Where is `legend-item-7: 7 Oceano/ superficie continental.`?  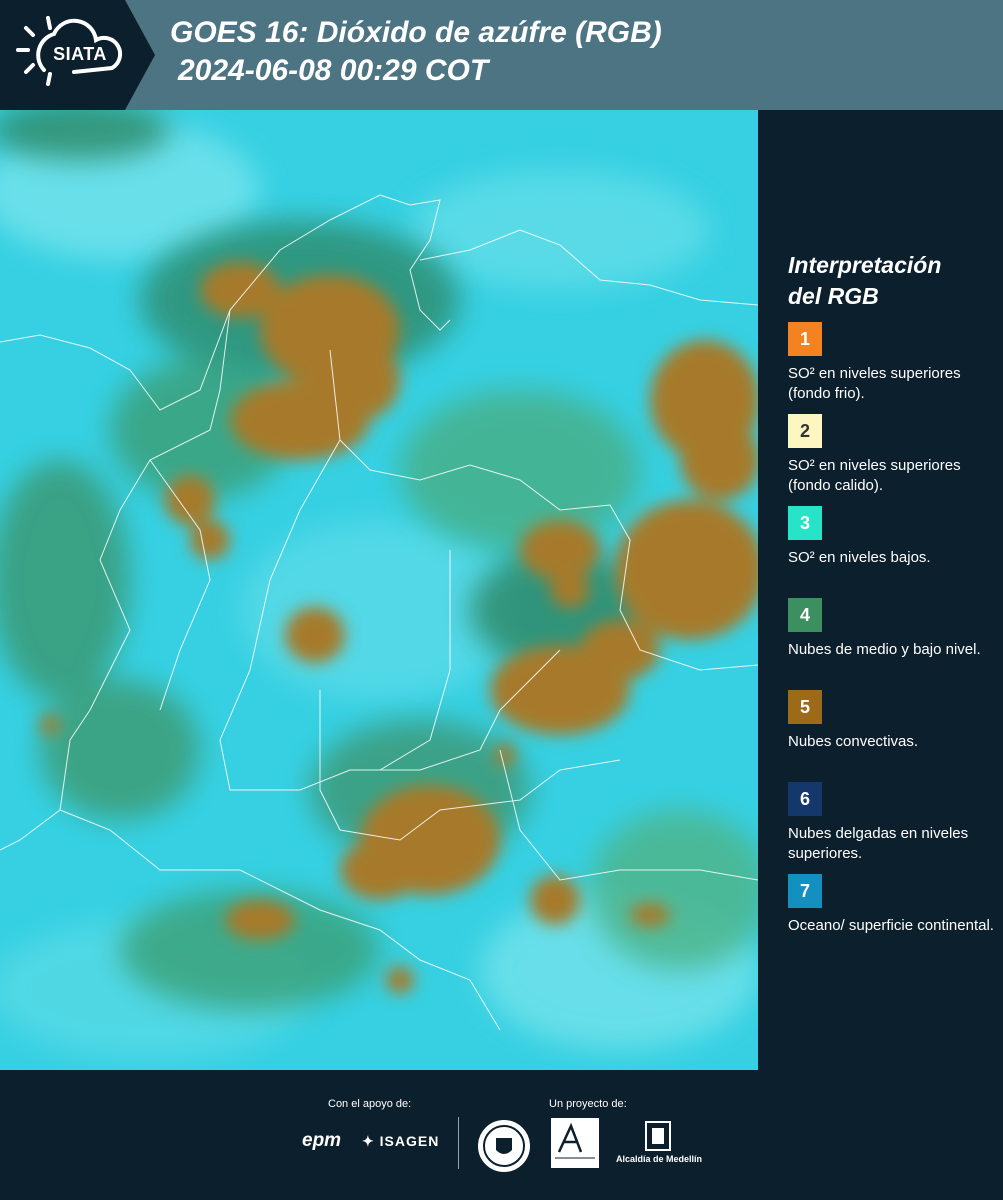 legend-item-7: 7 Oceano/ superficie continental. is located at coordinates (893, 920).